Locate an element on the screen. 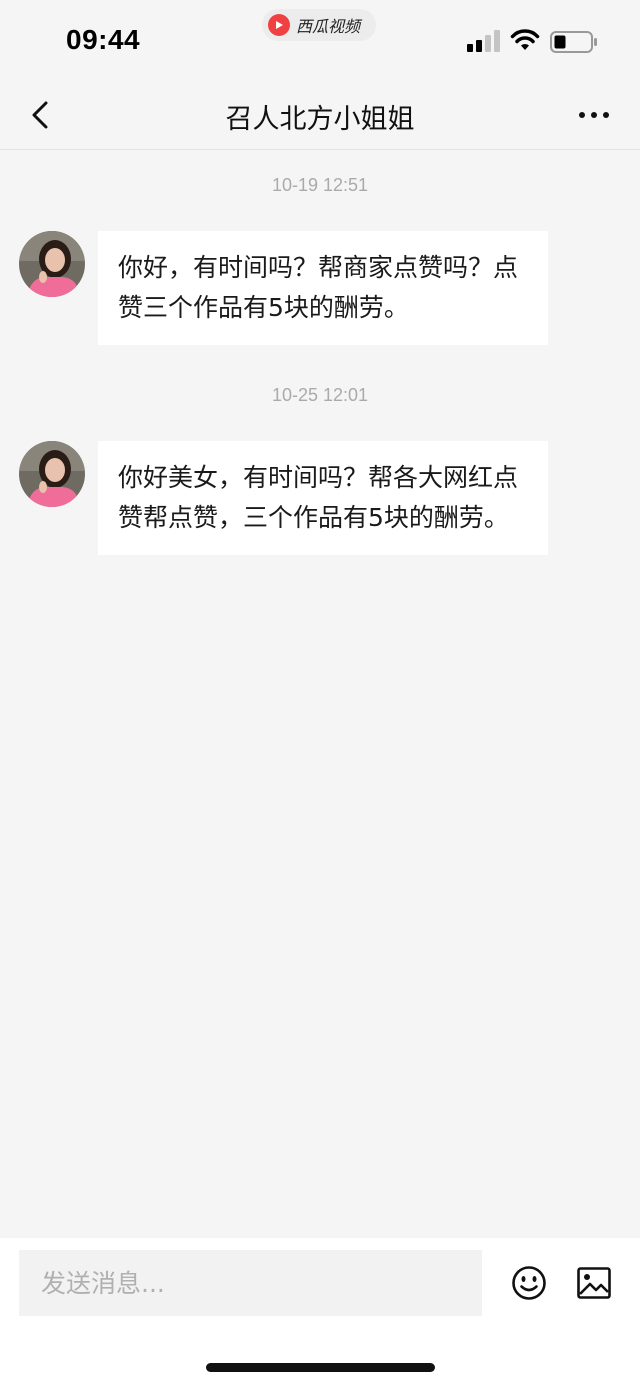  status-bar: 09:44 西瓜视频 is located at coordinates (320, 40).